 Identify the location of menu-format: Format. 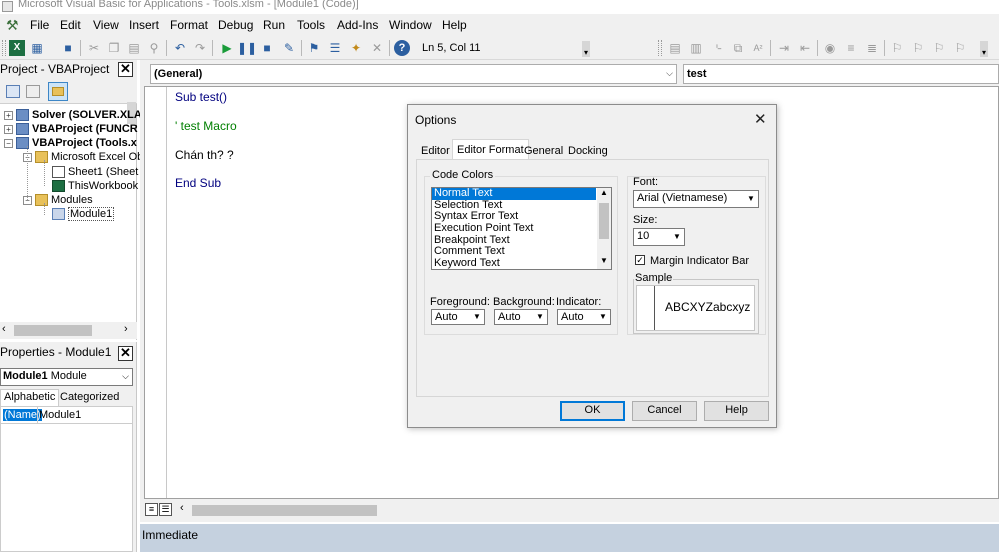
(189, 25).